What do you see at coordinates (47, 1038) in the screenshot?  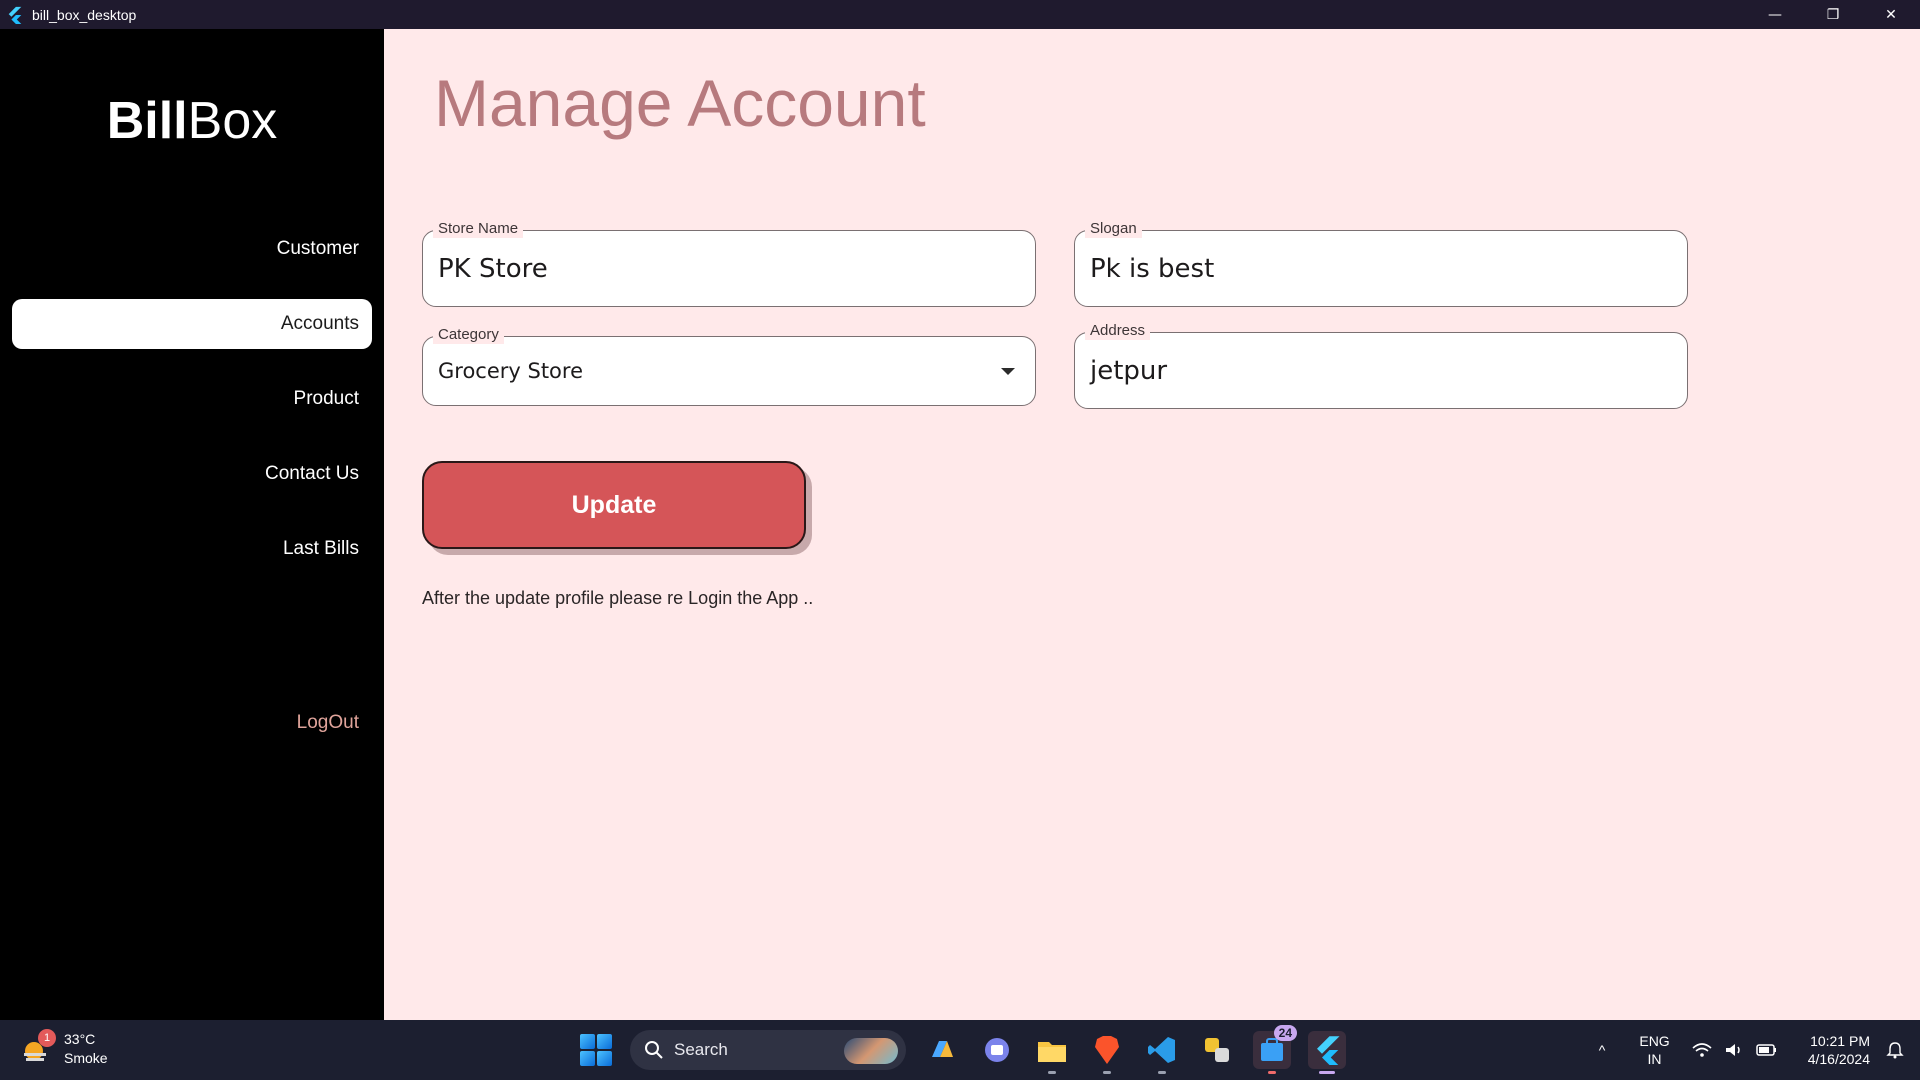 I see `weather-badge: 1` at bounding box center [47, 1038].